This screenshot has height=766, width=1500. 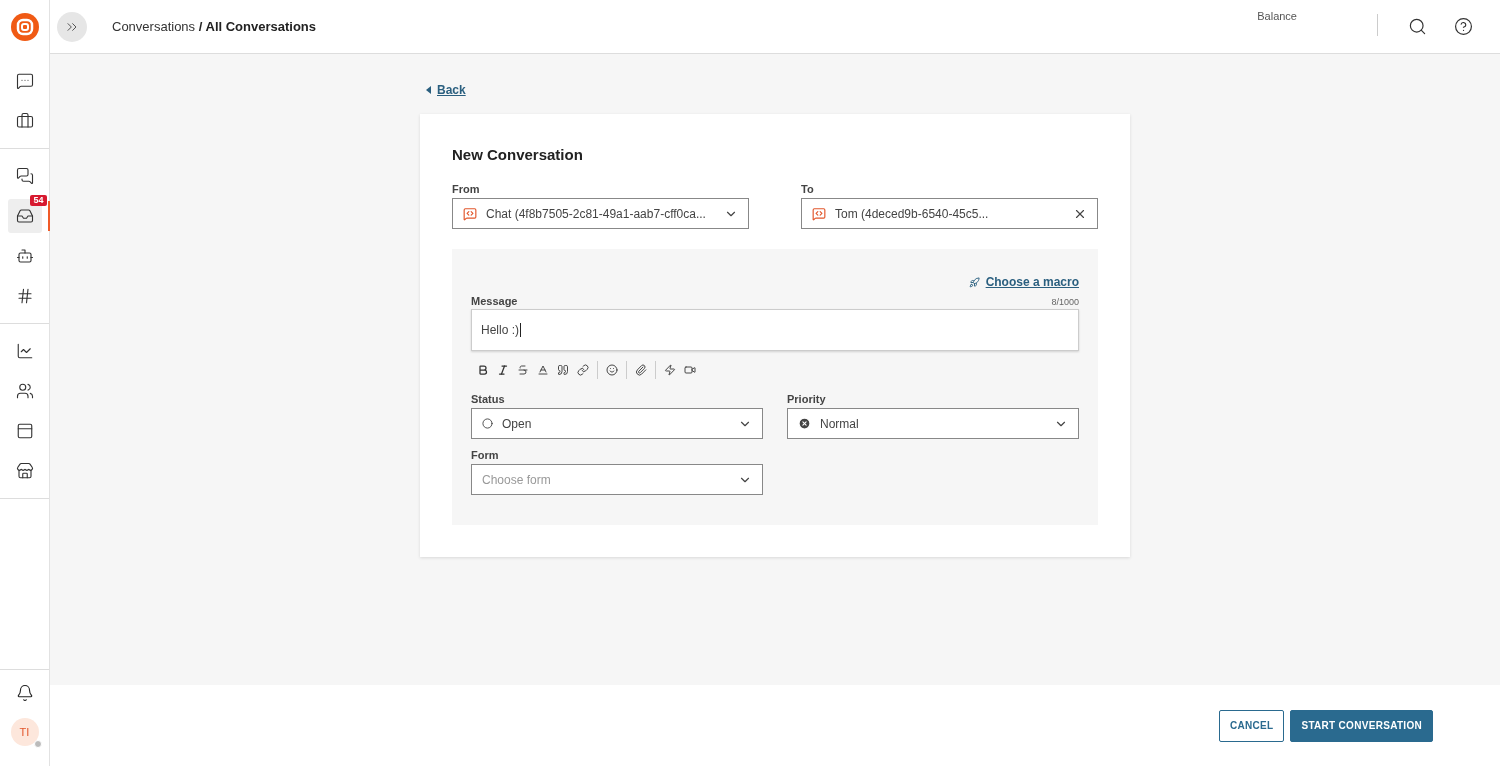 What do you see at coordinates (24, 391) in the screenshot?
I see `people-icon` at bounding box center [24, 391].